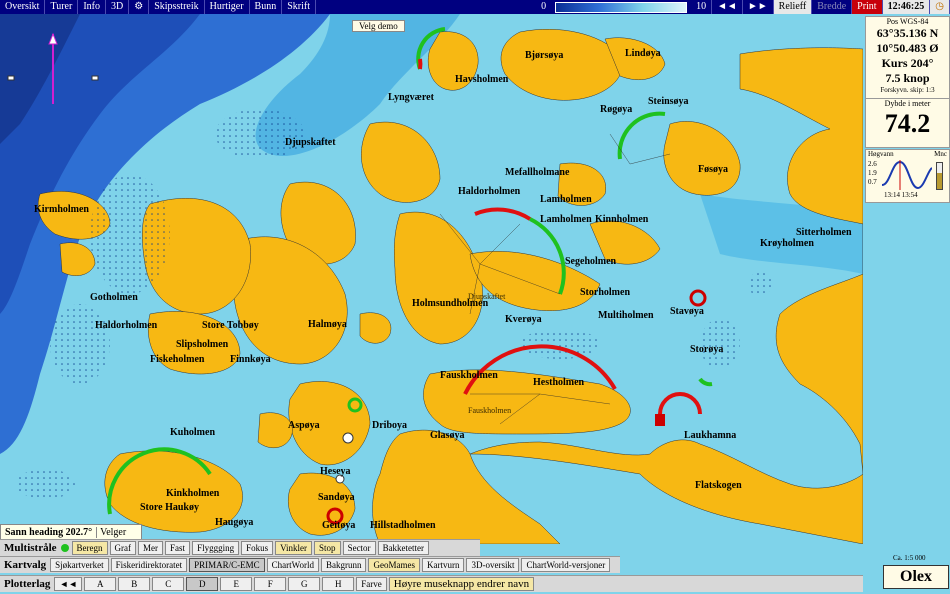 This screenshot has height=594, width=950. Describe the element at coordinates (304, 584) in the screenshot. I see `pl-layer-g: G` at that location.